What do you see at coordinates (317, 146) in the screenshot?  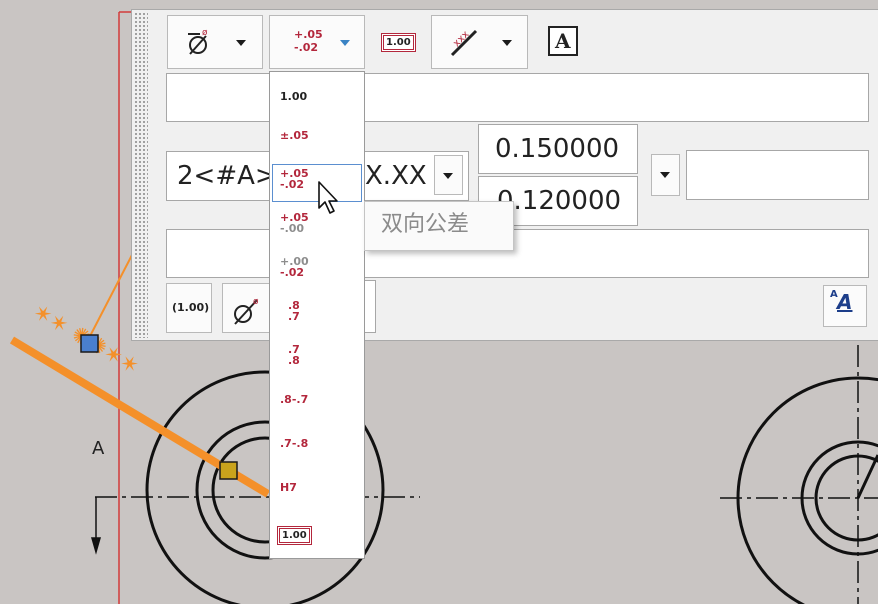 I see `tolerance-option: ±.05` at bounding box center [317, 146].